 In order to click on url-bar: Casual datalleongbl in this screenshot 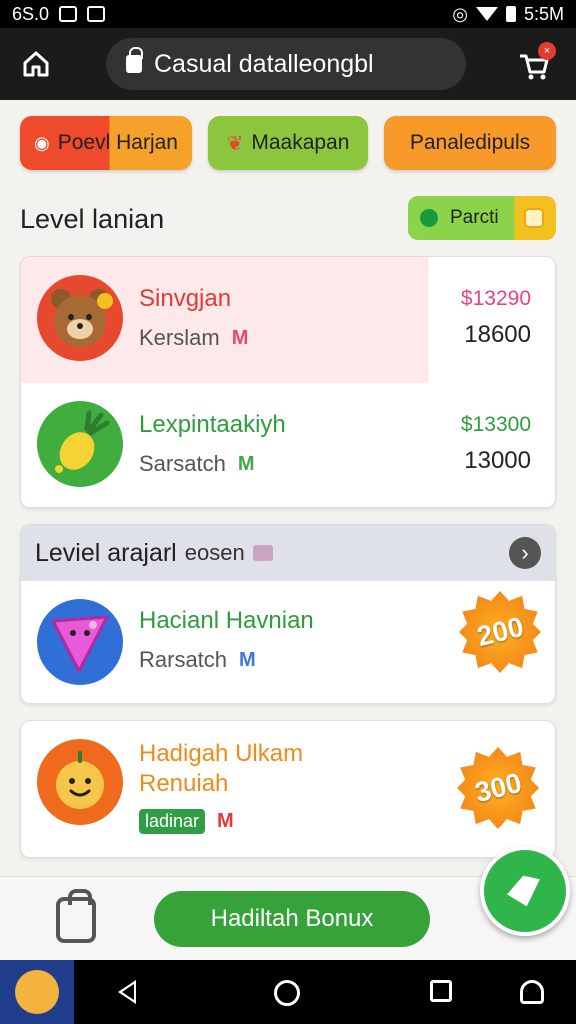, I will do `click(286, 64)`.